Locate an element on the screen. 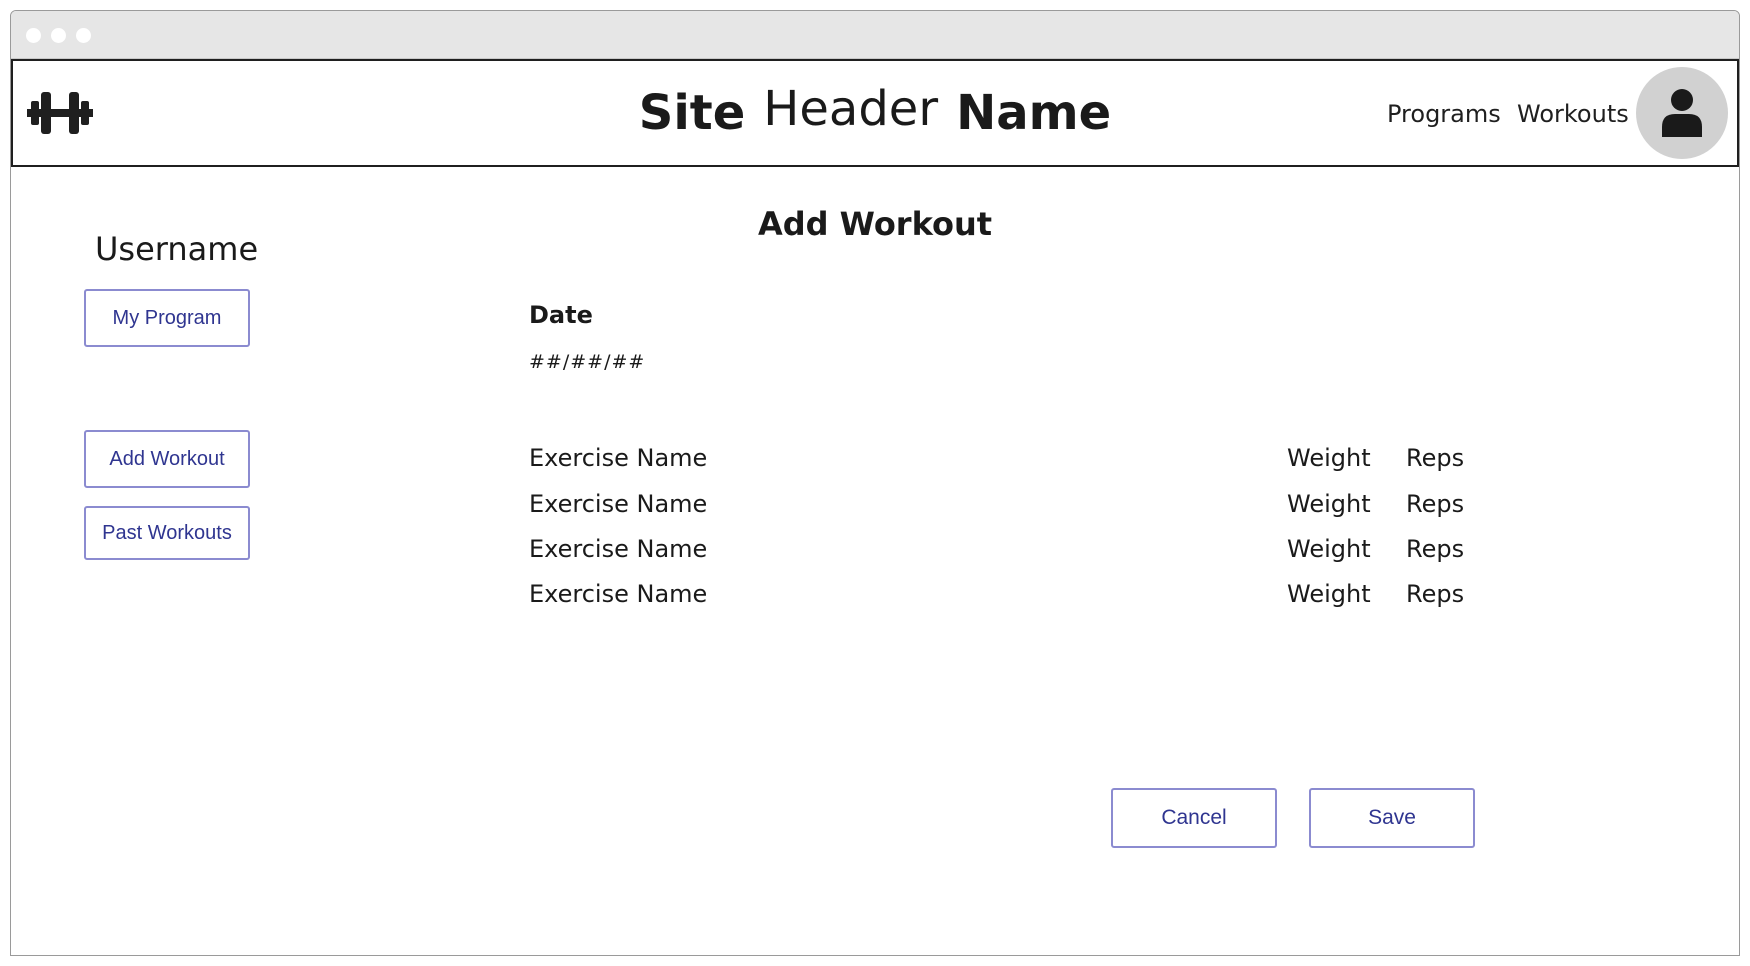  nav-link-programs: Programs is located at coordinates (1444, 114).